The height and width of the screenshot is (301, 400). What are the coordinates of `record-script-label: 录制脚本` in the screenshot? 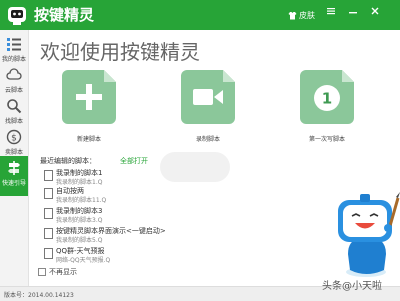 It's located at (208, 138).